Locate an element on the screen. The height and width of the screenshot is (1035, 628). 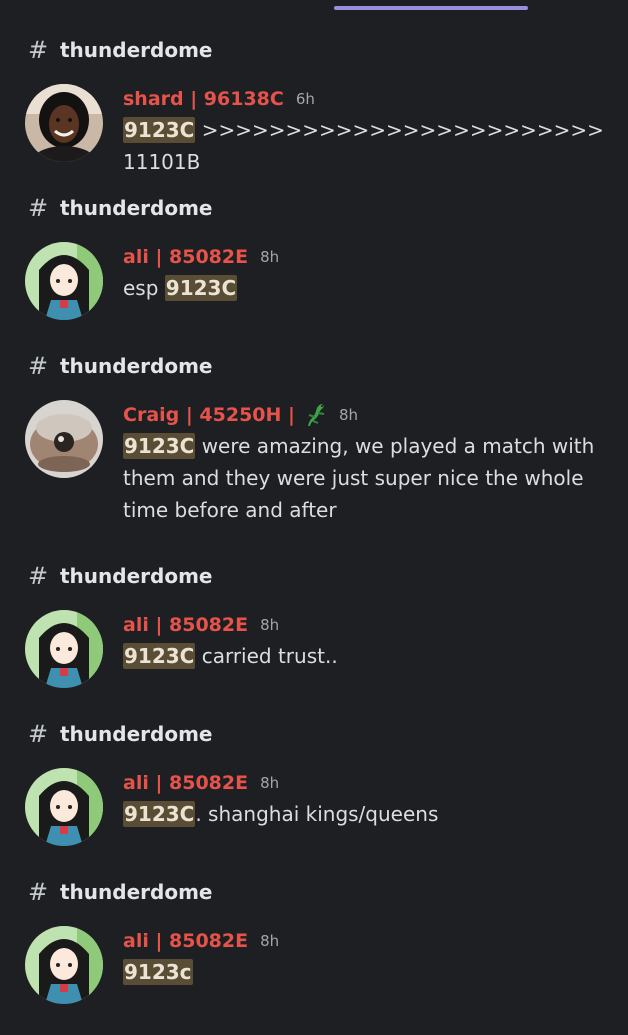
author-name: Craig | 45250H | is located at coordinates (209, 415).